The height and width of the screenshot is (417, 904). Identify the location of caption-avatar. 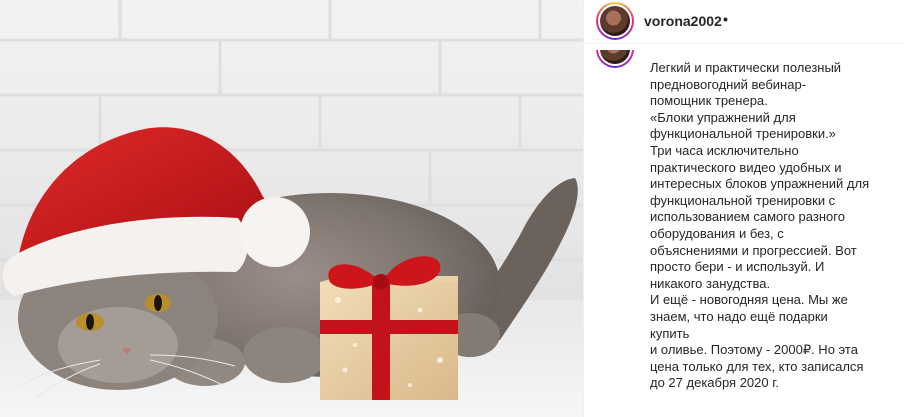
(615, 59).